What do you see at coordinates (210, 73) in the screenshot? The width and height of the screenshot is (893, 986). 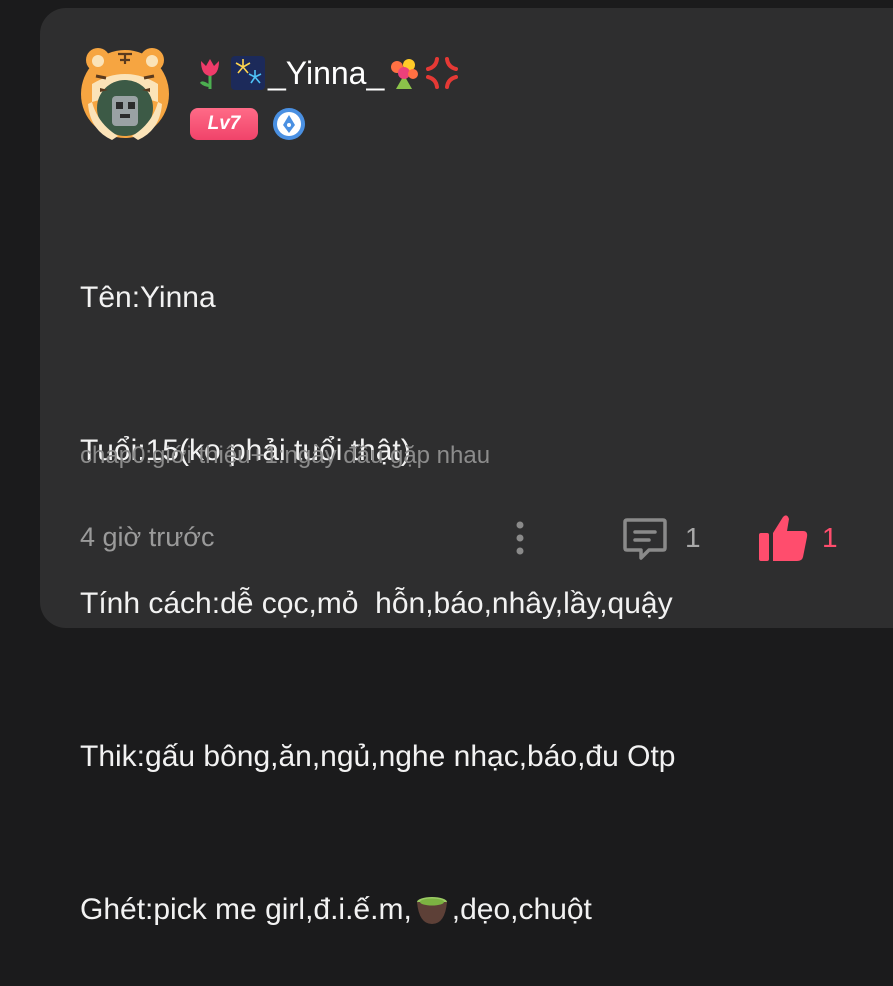 I see `tulip-icon` at bounding box center [210, 73].